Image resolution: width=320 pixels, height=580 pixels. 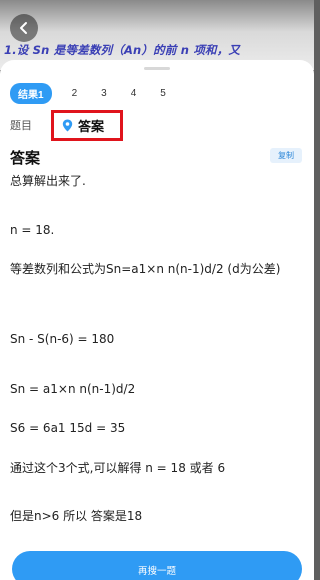 I want to click on back-button, so click(x=24, y=28).